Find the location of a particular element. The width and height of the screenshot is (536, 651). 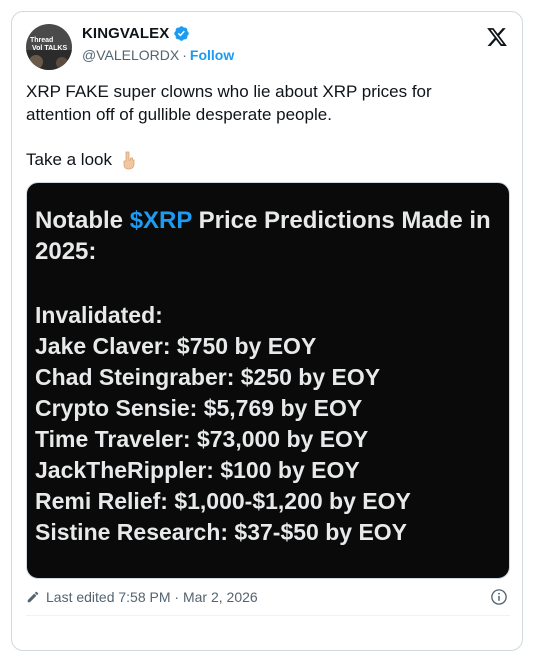

pencil-icon is located at coordinates (33, 597).